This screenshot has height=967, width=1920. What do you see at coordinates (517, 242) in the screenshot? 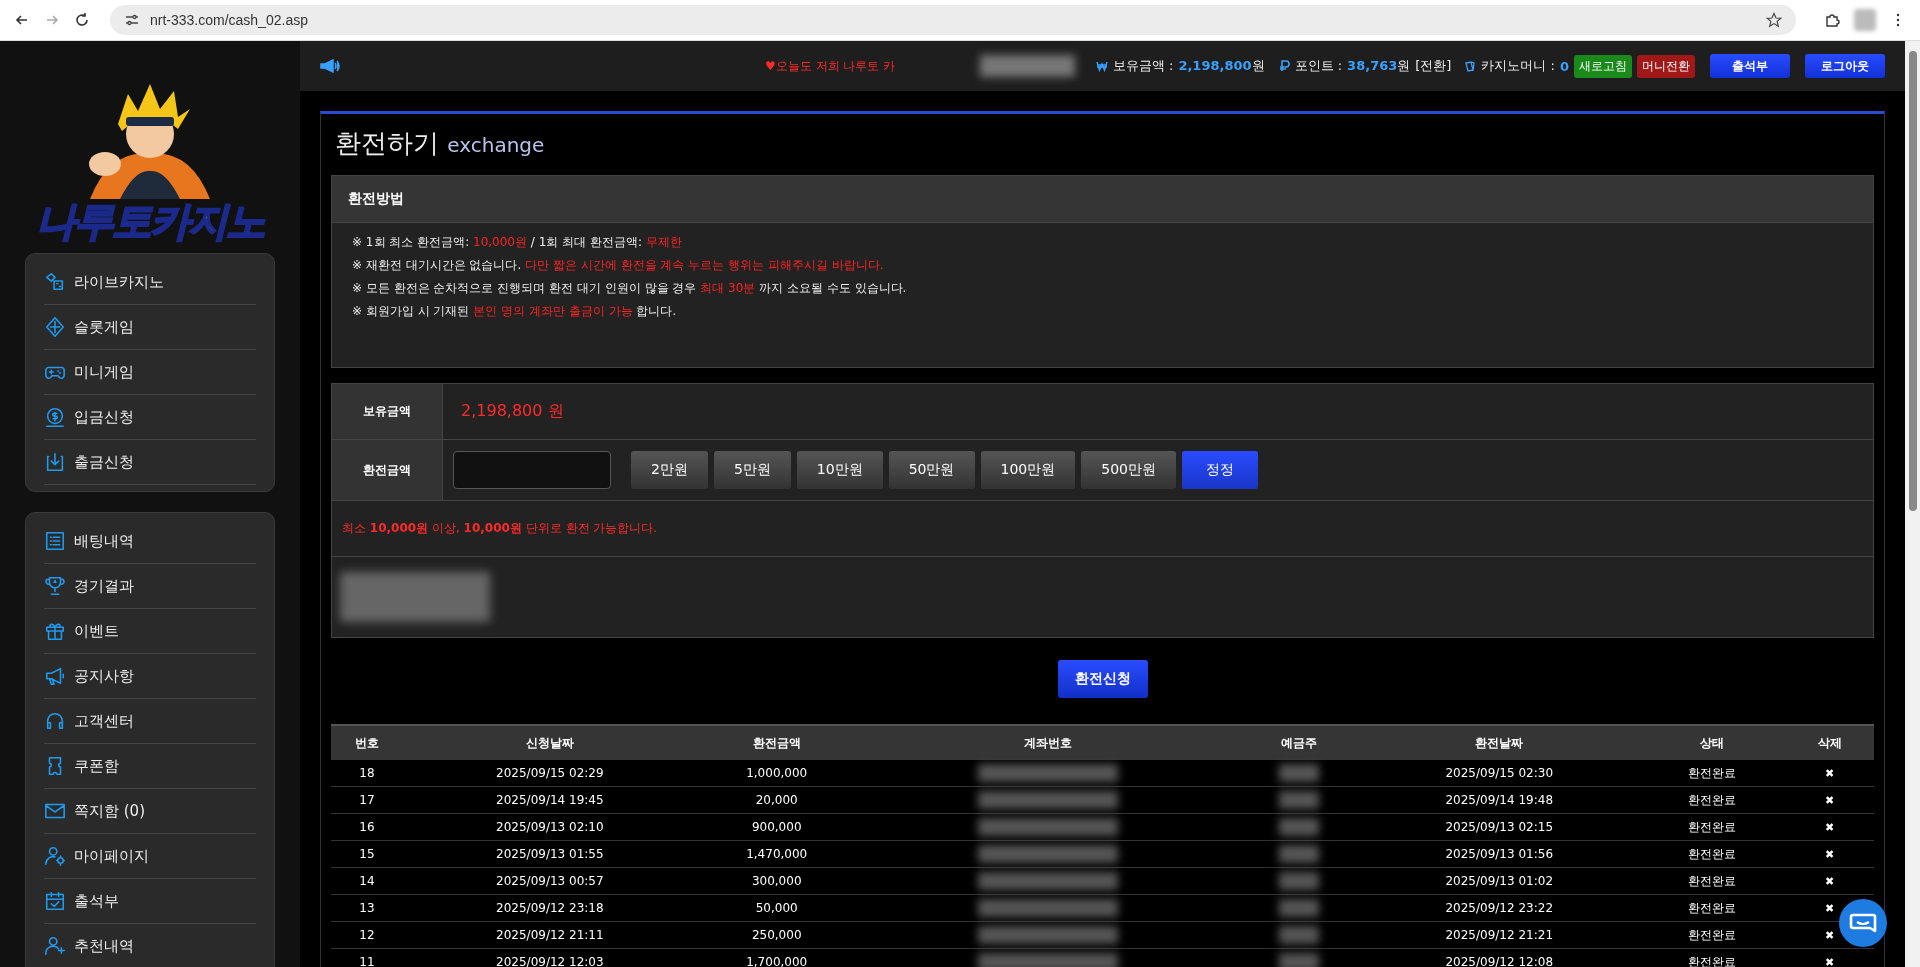
I see `notice-line: ※ 1회 최소 환전금액: 10,000원 / 1회 최대 환전금액: 무제한` at bounding box center [517, 242].